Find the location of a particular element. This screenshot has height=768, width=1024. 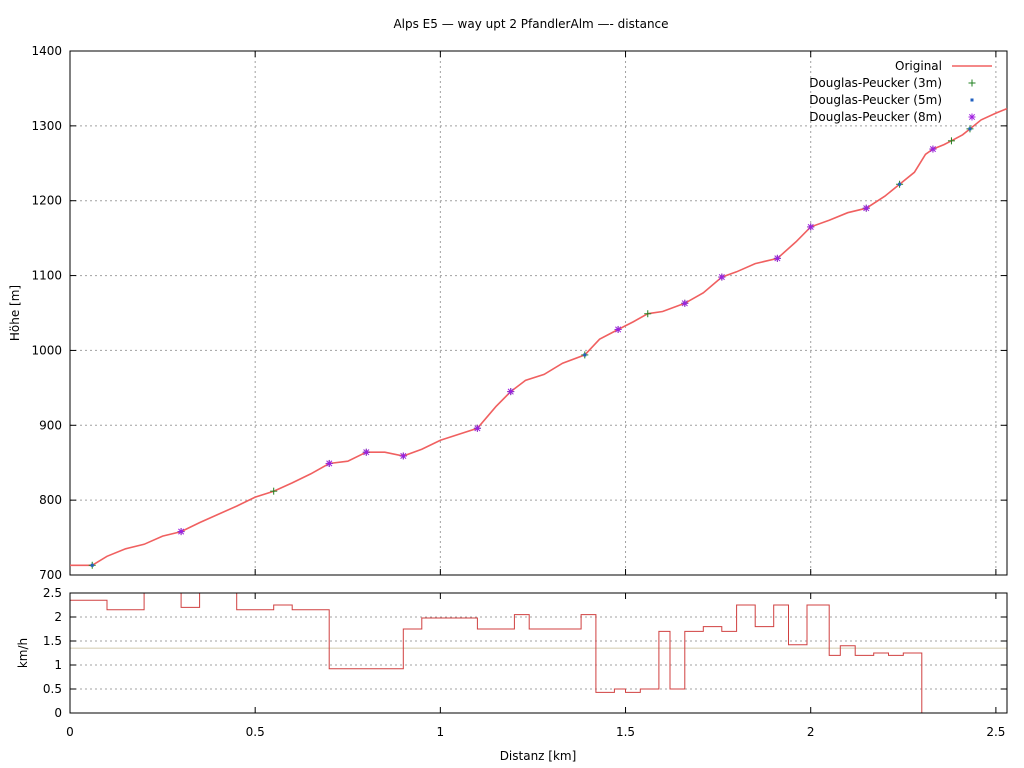

x-tick-label: 0 is located at coordinates (70, 732).